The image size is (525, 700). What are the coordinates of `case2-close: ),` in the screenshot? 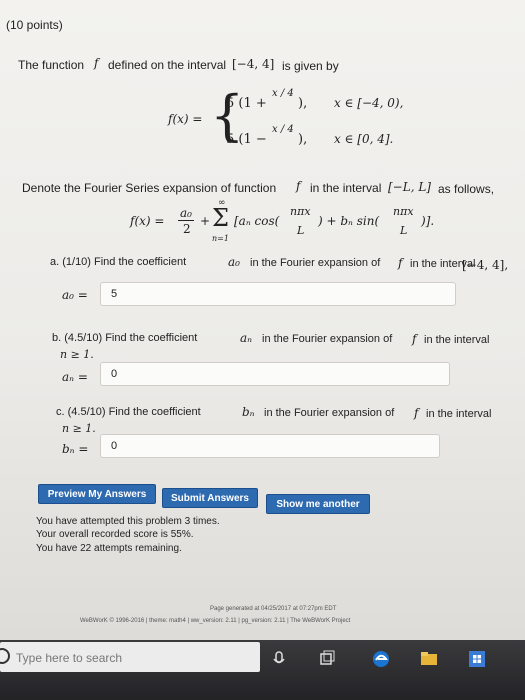 It's located at (303, 139).